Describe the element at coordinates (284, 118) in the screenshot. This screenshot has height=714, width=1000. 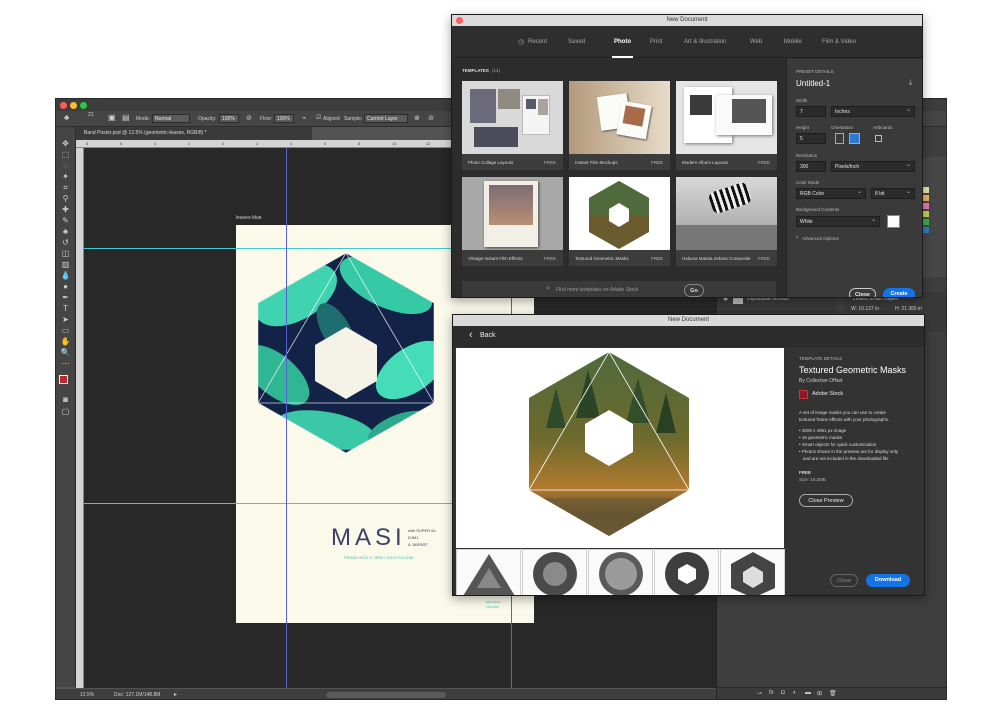
I see `flow-input: 100%` at that location.